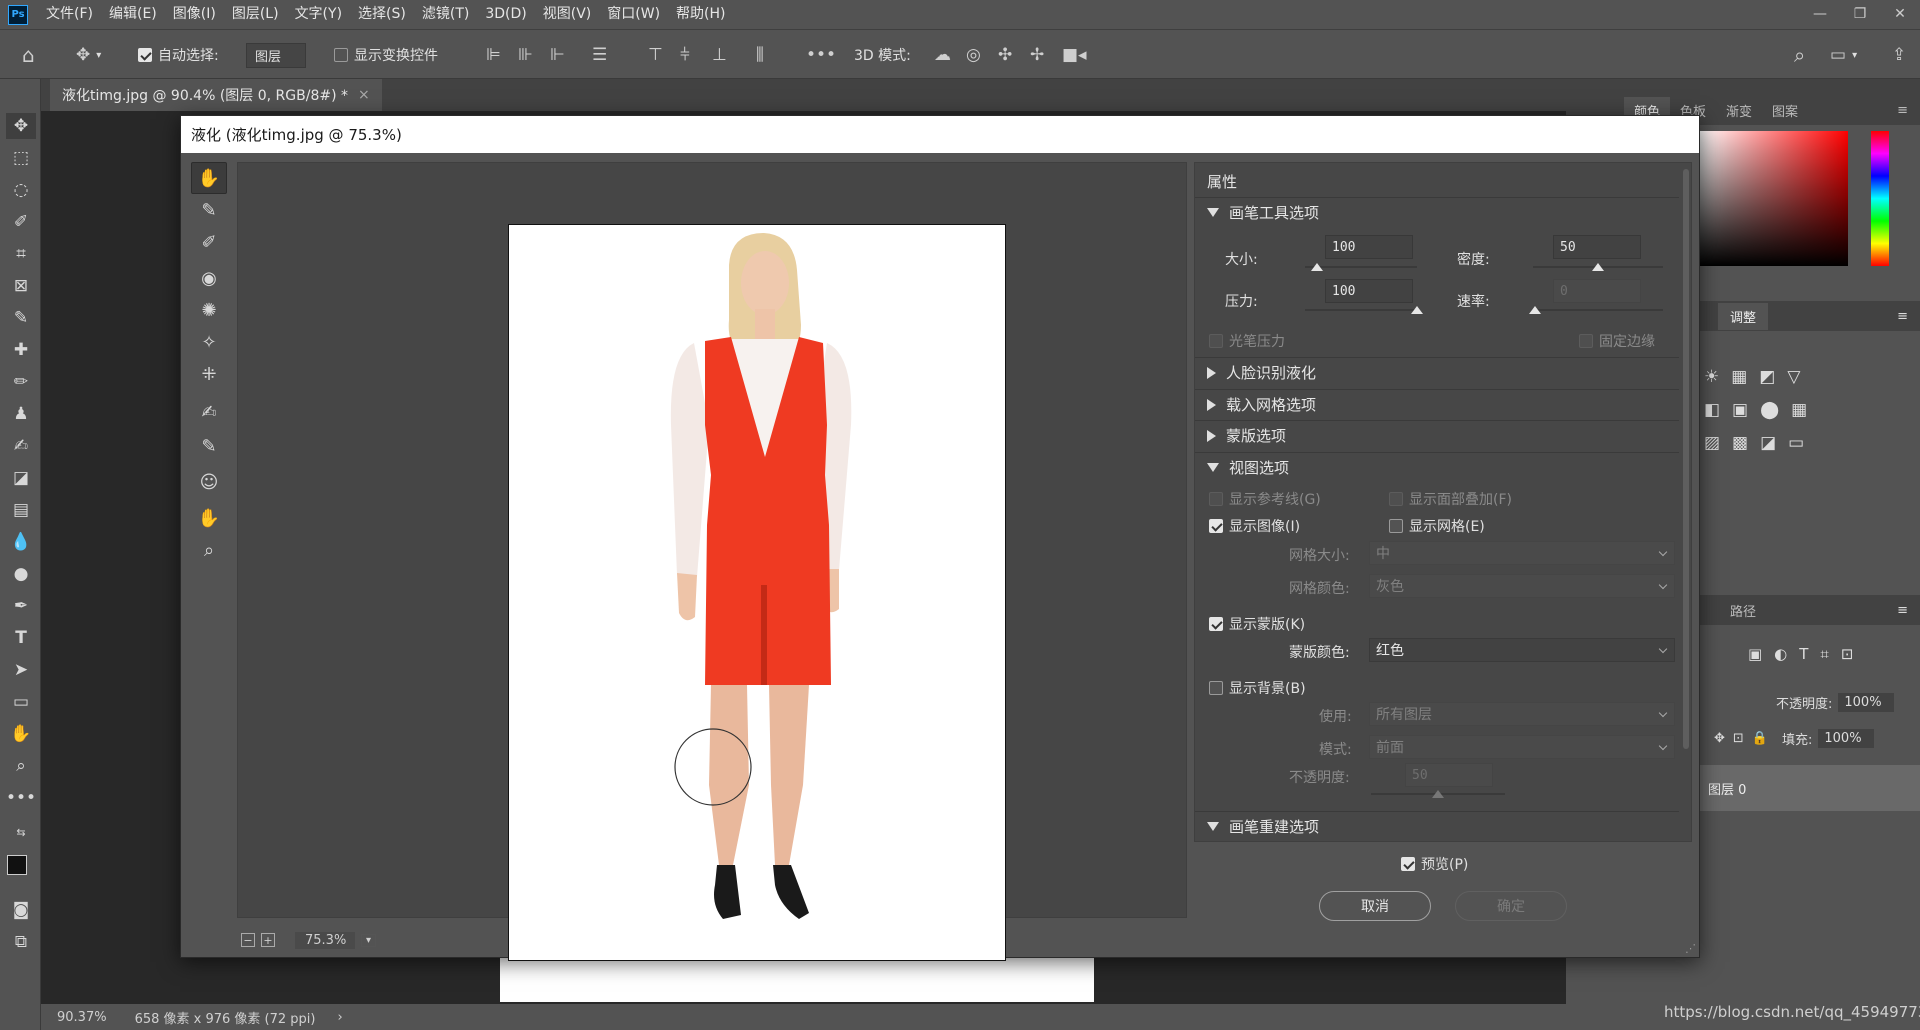 The height and width of the screenshot is (1030, 1920). What do you see at coordinates (1434, 864) in the screenshot?
I see `preview-checkbox: 预览(P)` at bounding box center [1434, 864].